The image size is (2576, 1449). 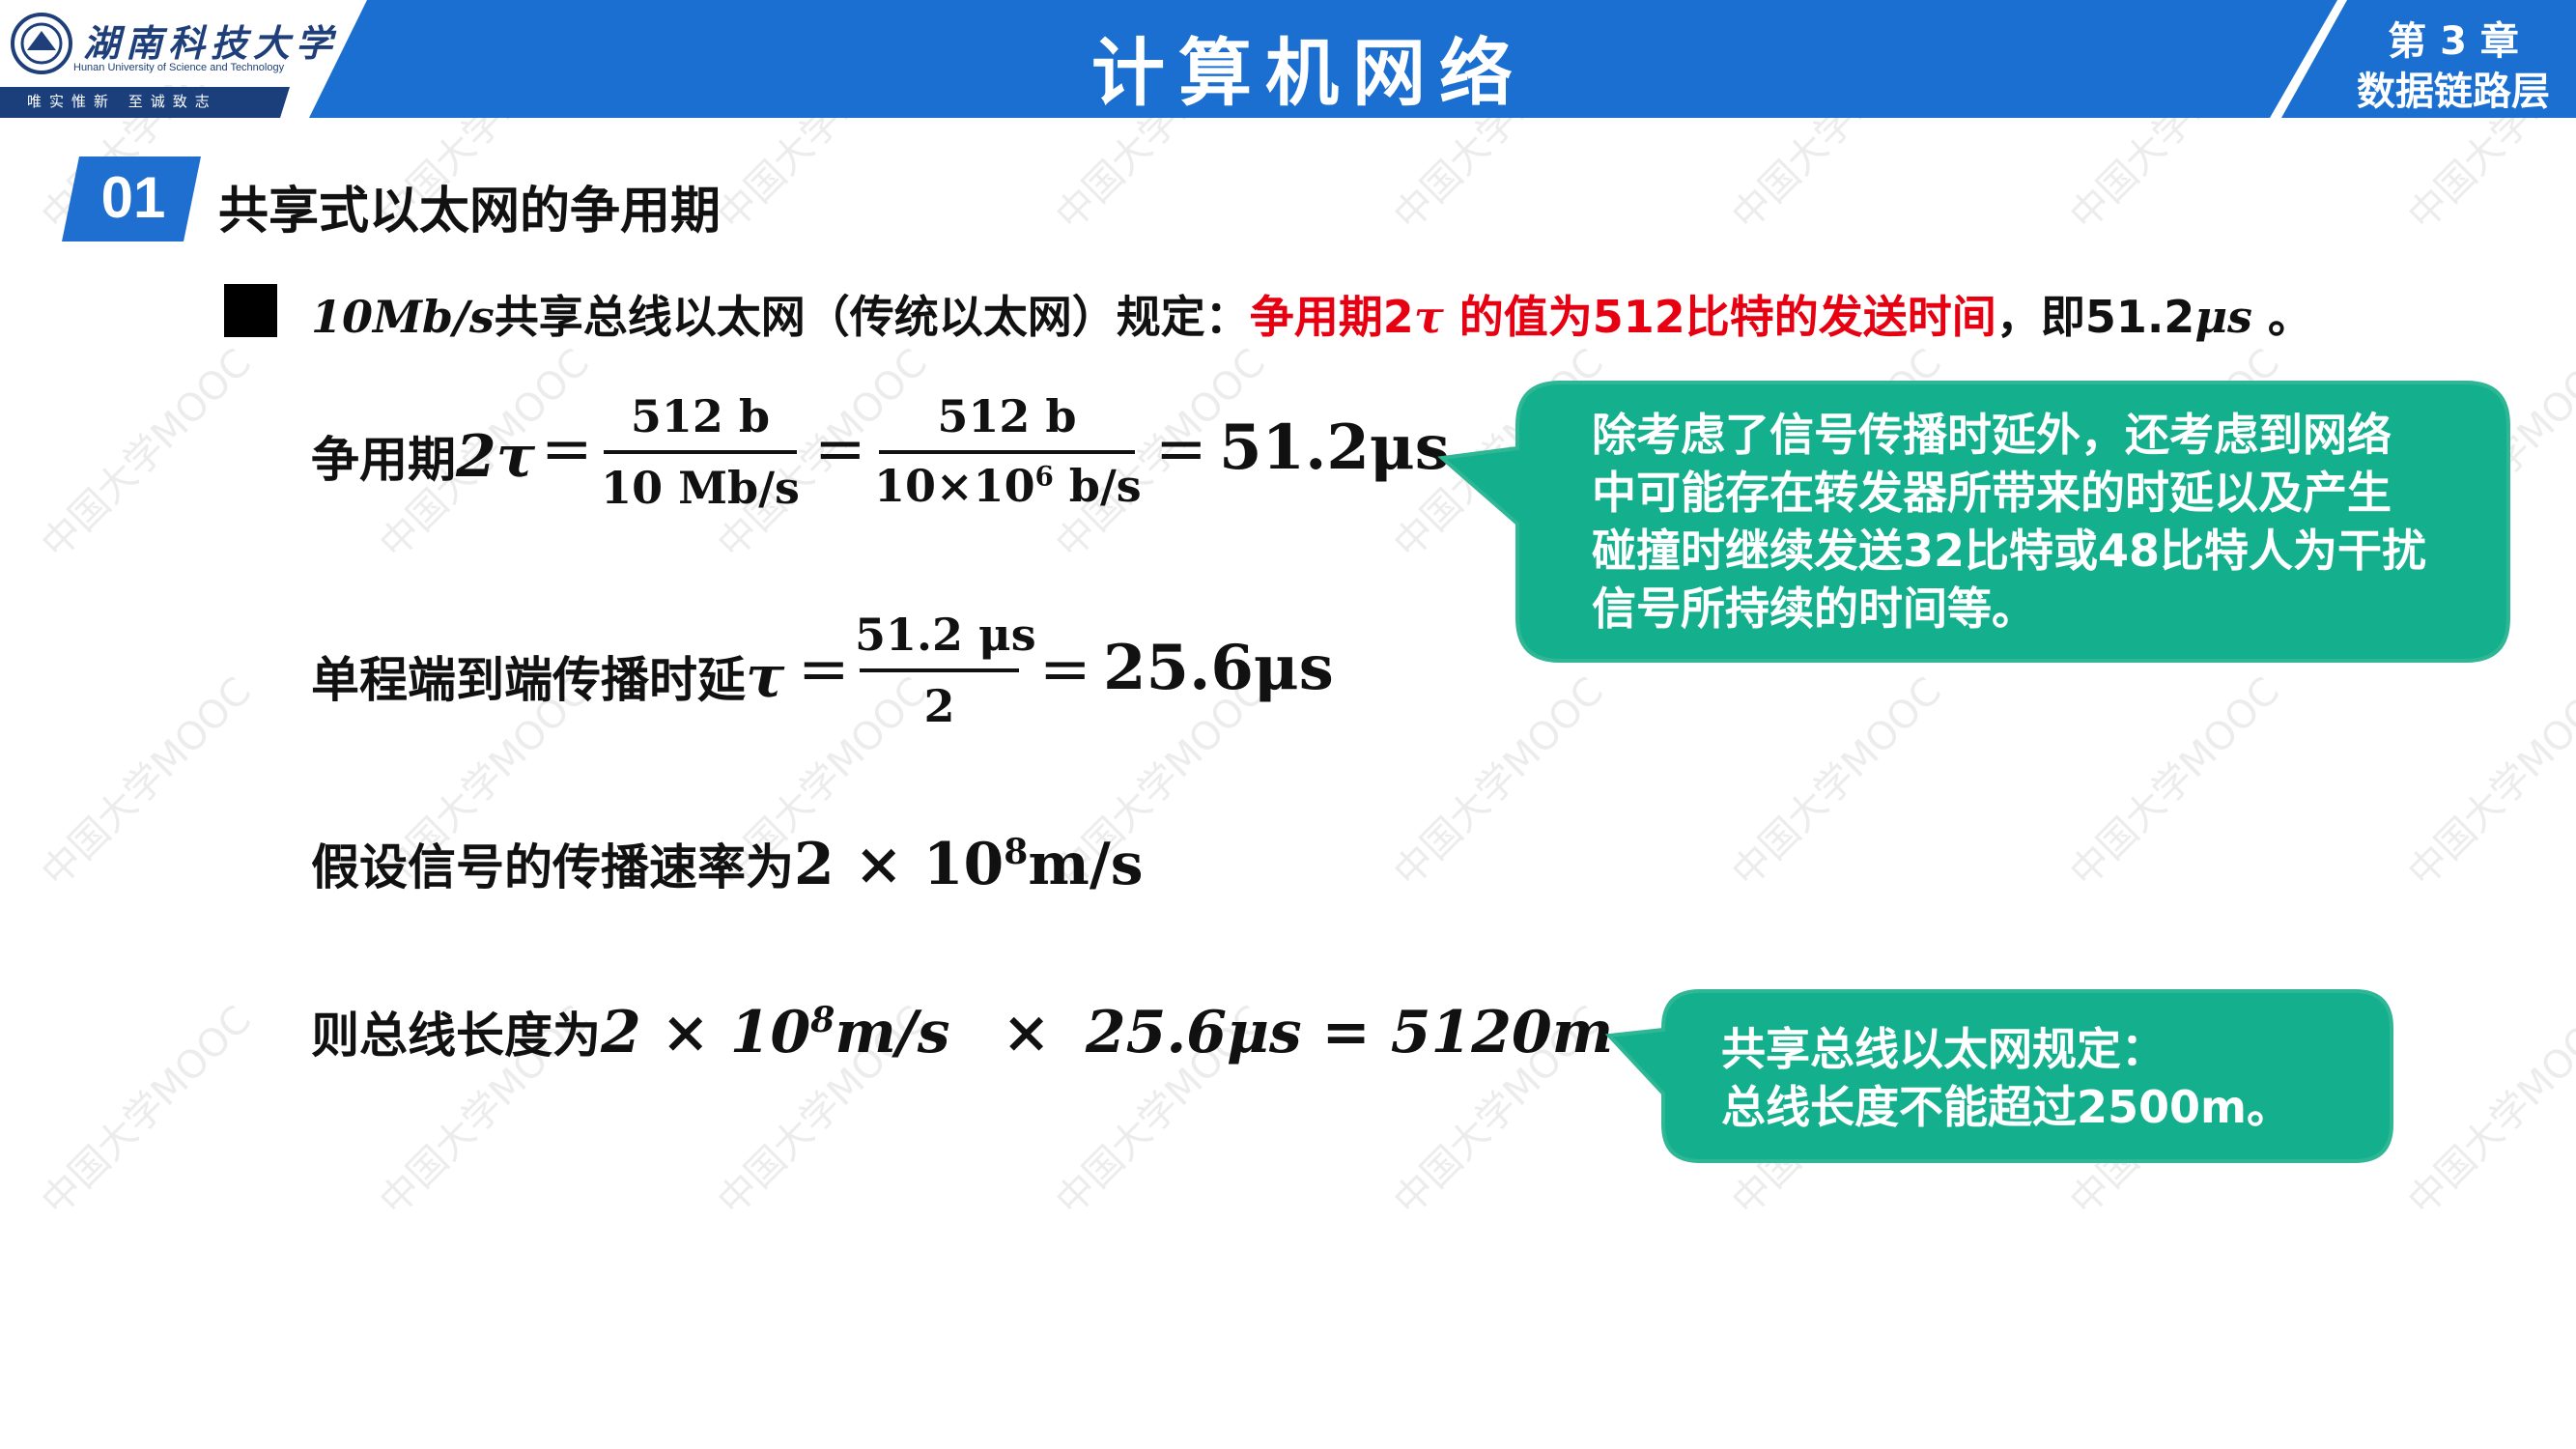 I want to click on eq4-label: 则总线长度为2 × 108m/s × 25.6μs = 5120m, so click(x=962, y=1032).